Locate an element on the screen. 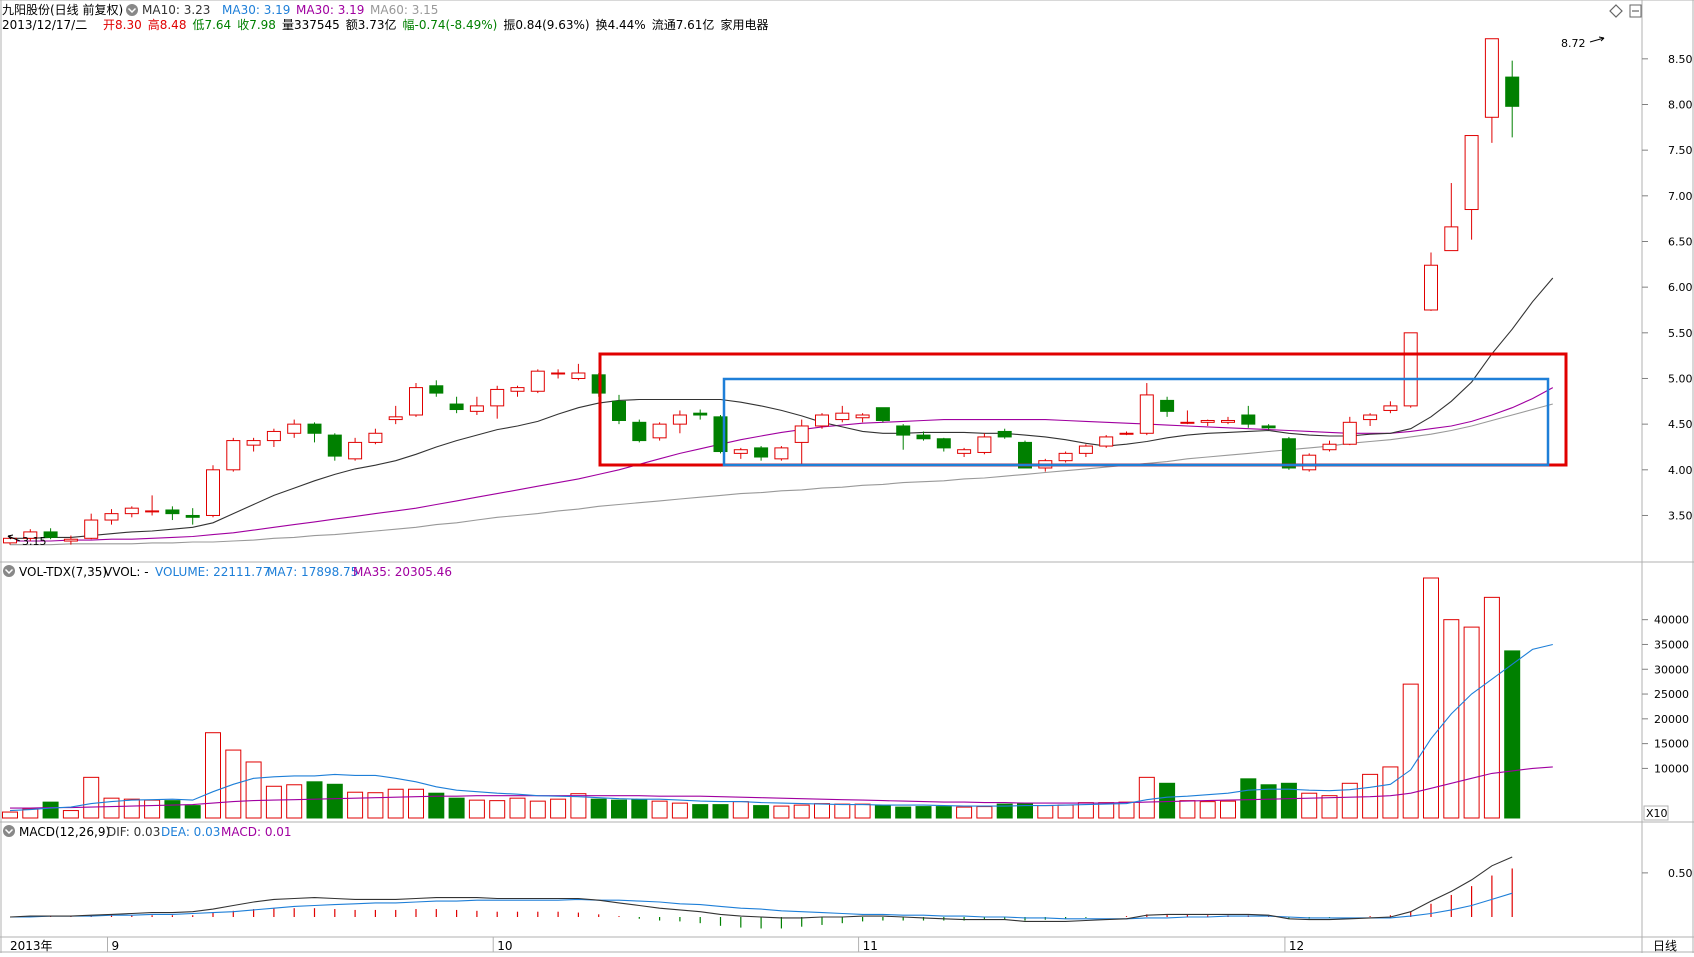 Image resolution: width=1694 pixels, height=957 pixels. volume-value: VOLUME: 22111.77 is located at coordinates (212, 572).